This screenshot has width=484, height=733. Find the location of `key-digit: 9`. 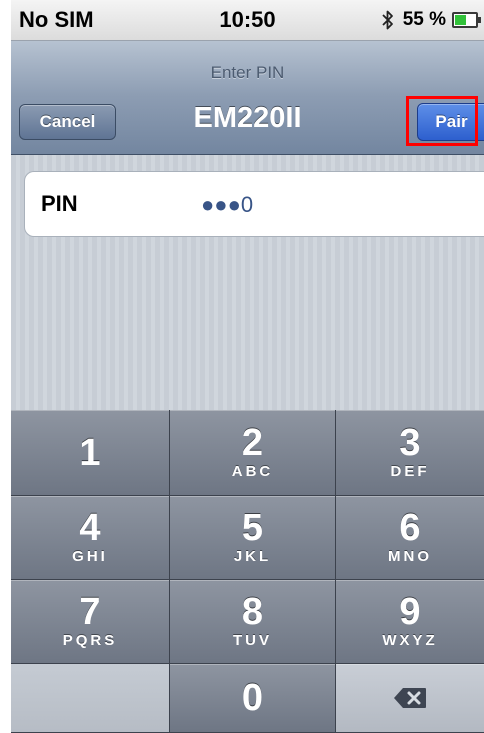

key-digit: 9 is located at coordinates (410, 611).